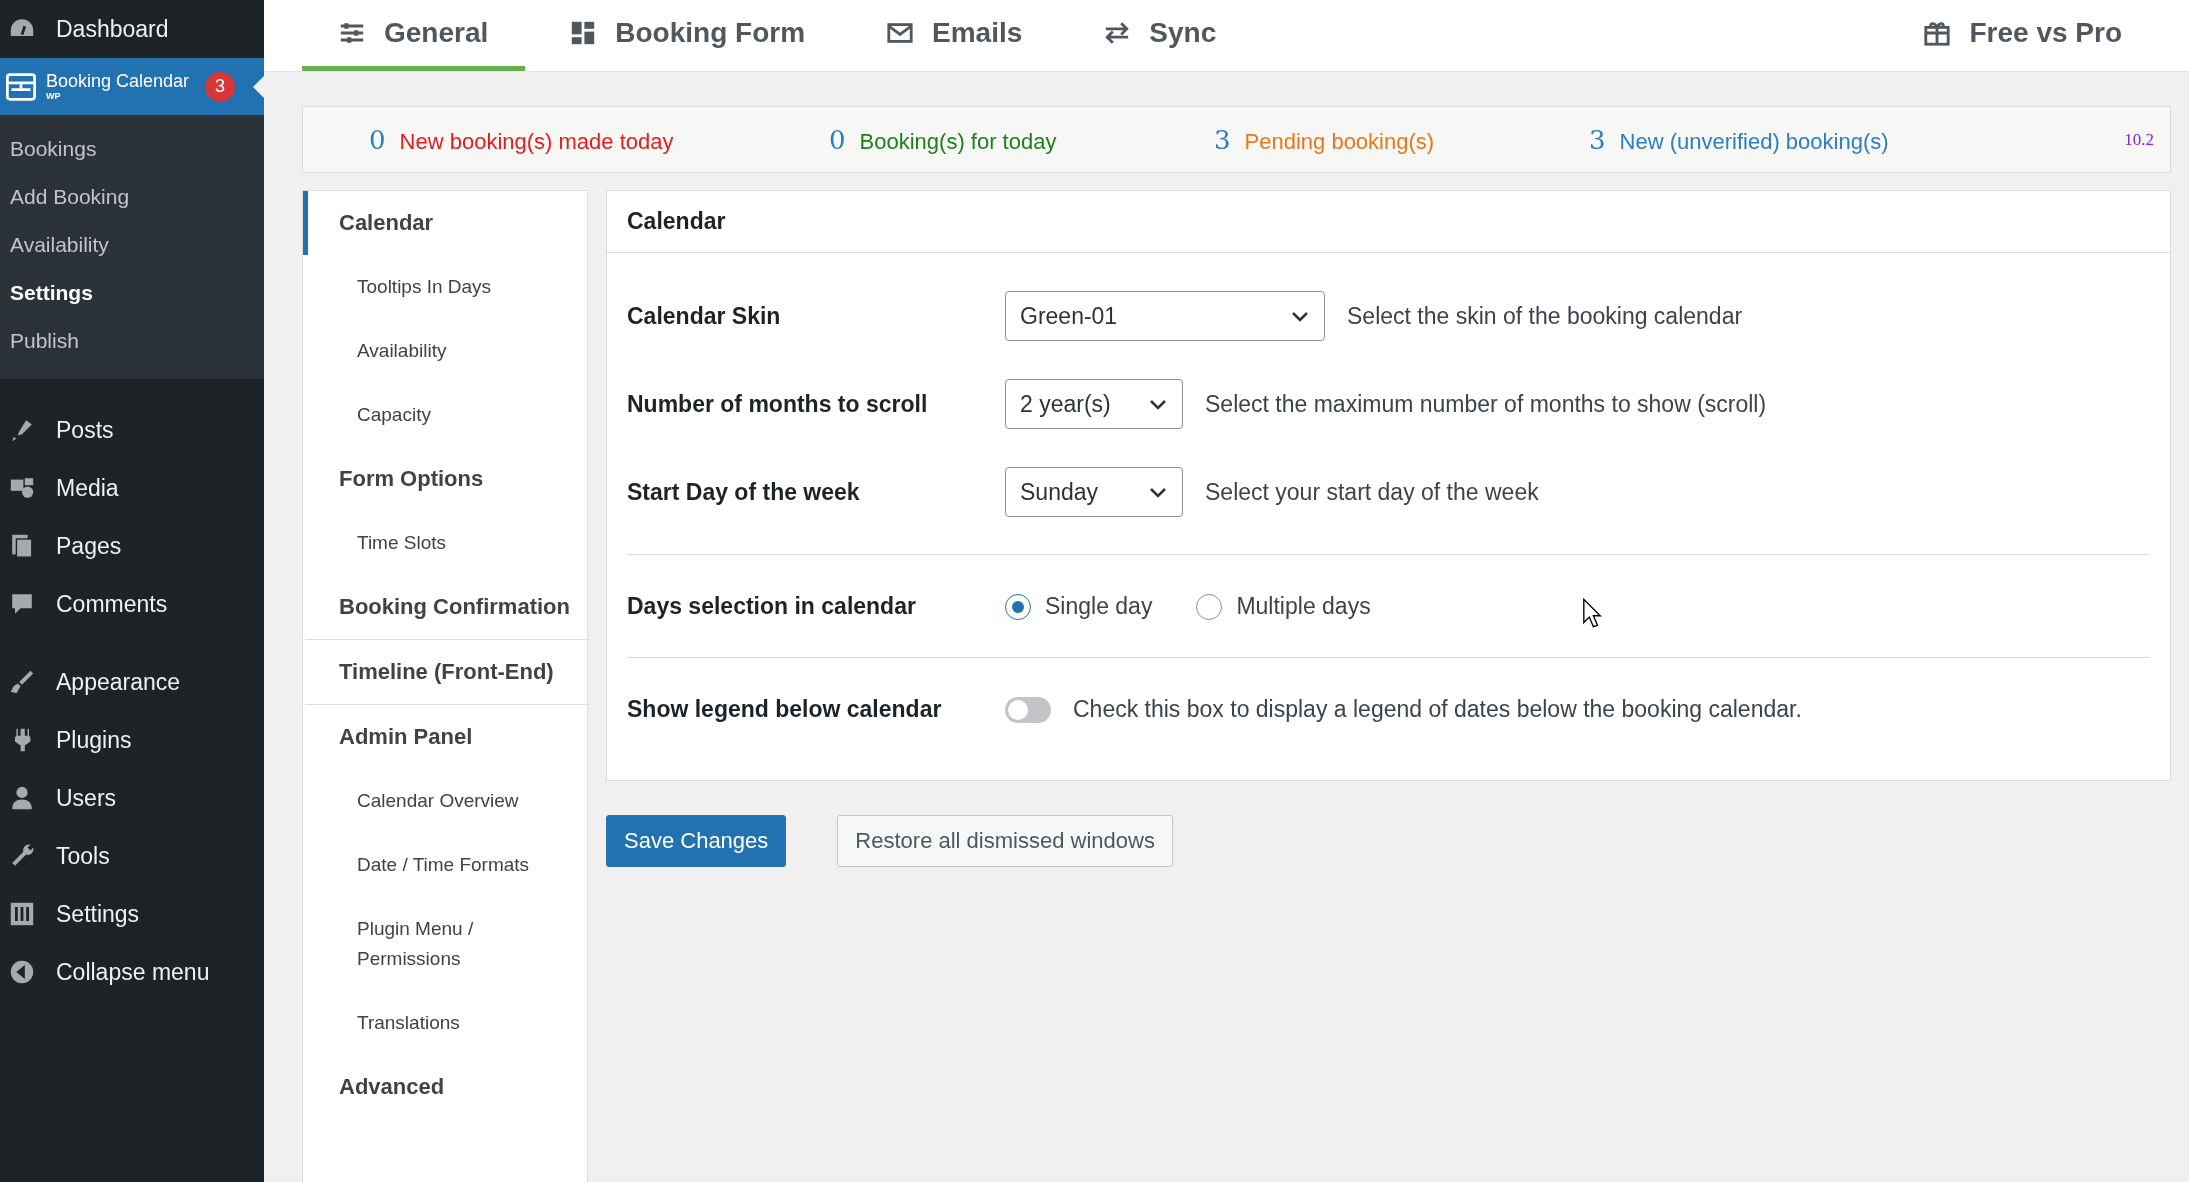  I want to click on field-description: Select the skin of the booking calendar, so click(1545, 316).